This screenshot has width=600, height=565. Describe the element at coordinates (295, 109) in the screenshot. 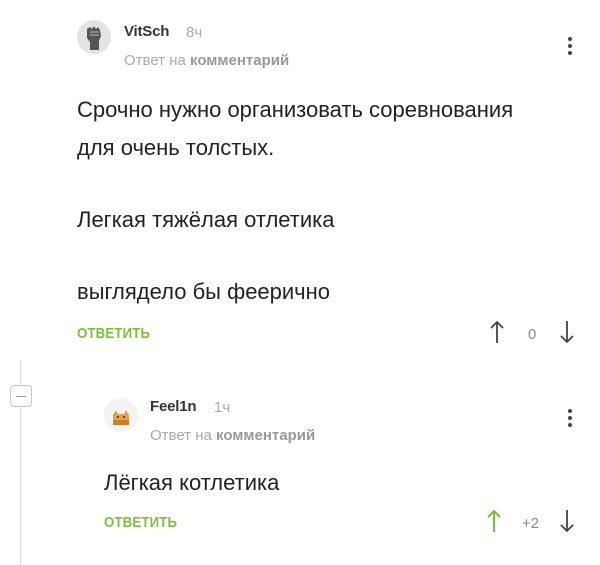

I see `comment-text-line: Срочно нужно организовать соревнования` at that location.